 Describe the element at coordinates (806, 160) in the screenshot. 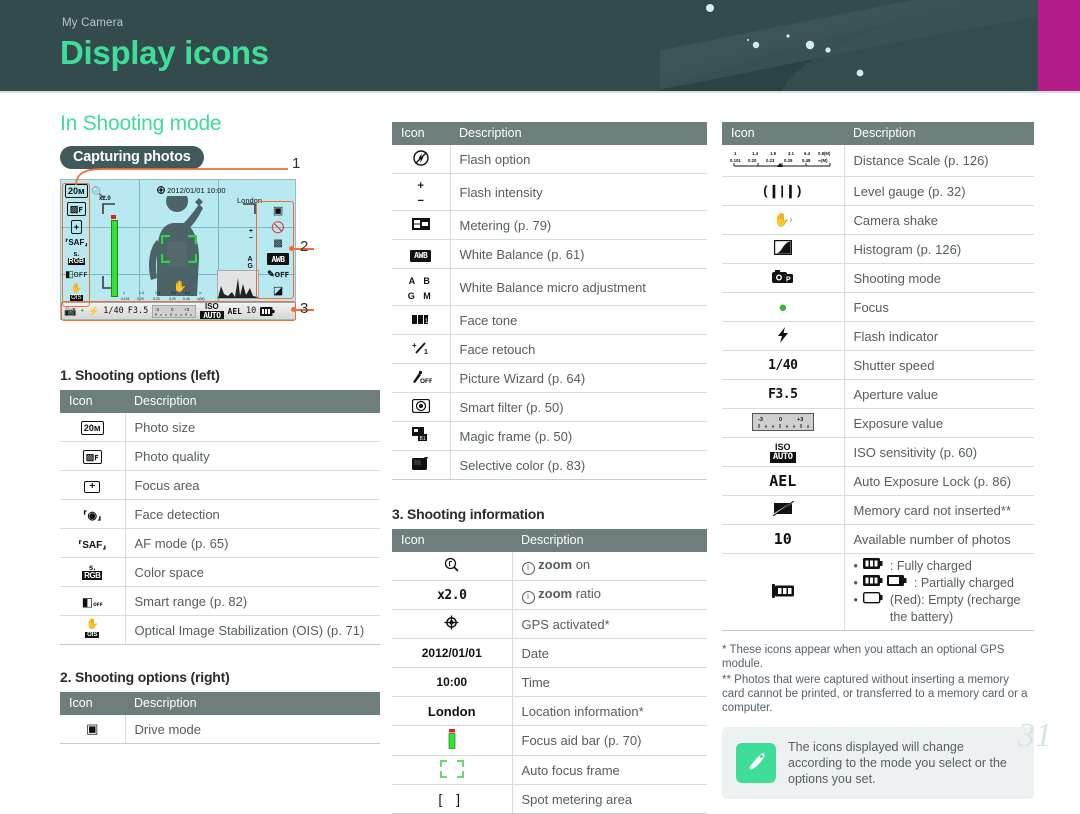

I see `svg-text: 0.48` at that location.